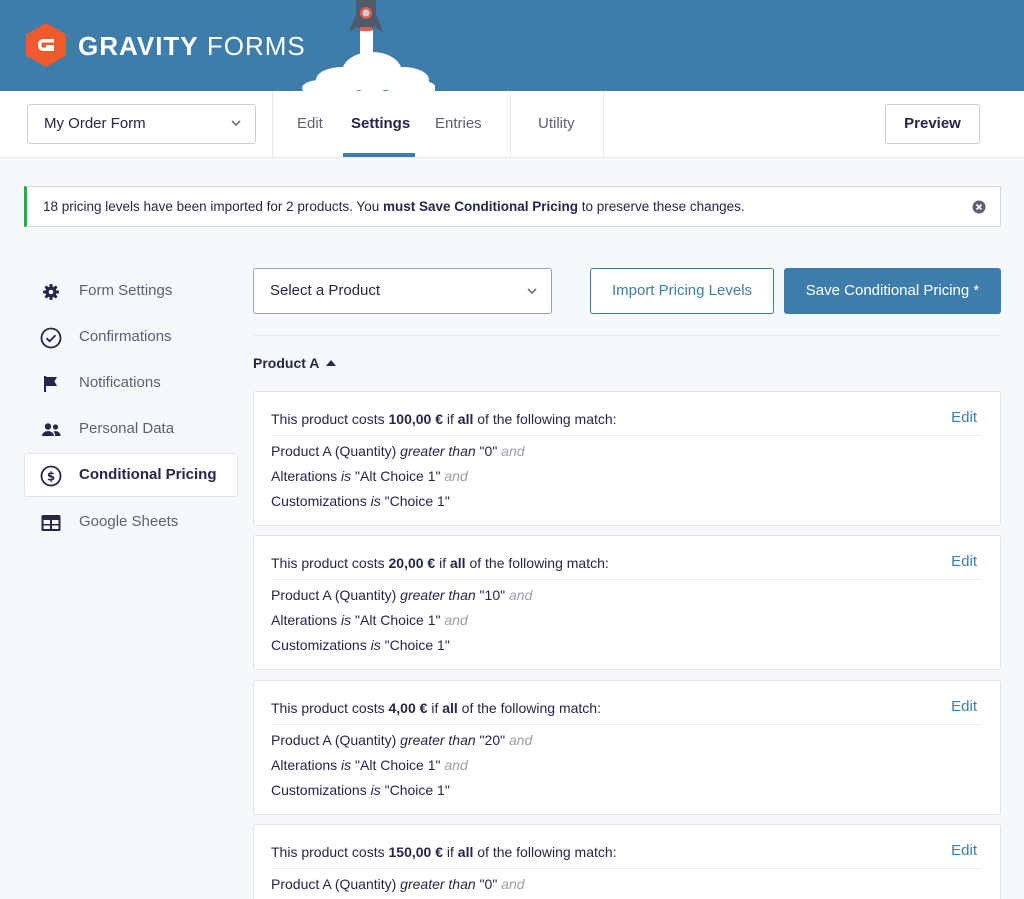 The image size is (1024, 899). Describe the element at coordinates (932, 124) in the screenshot. I see `preview-button: Preview` at that location.